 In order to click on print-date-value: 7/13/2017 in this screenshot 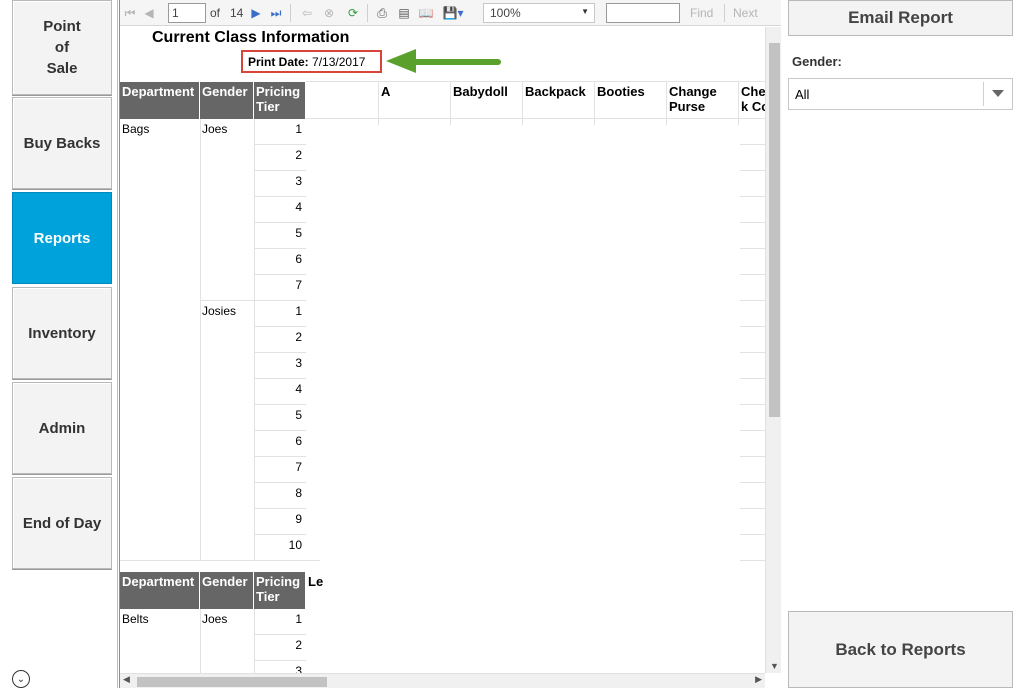, I will do `click(339, 62)`.